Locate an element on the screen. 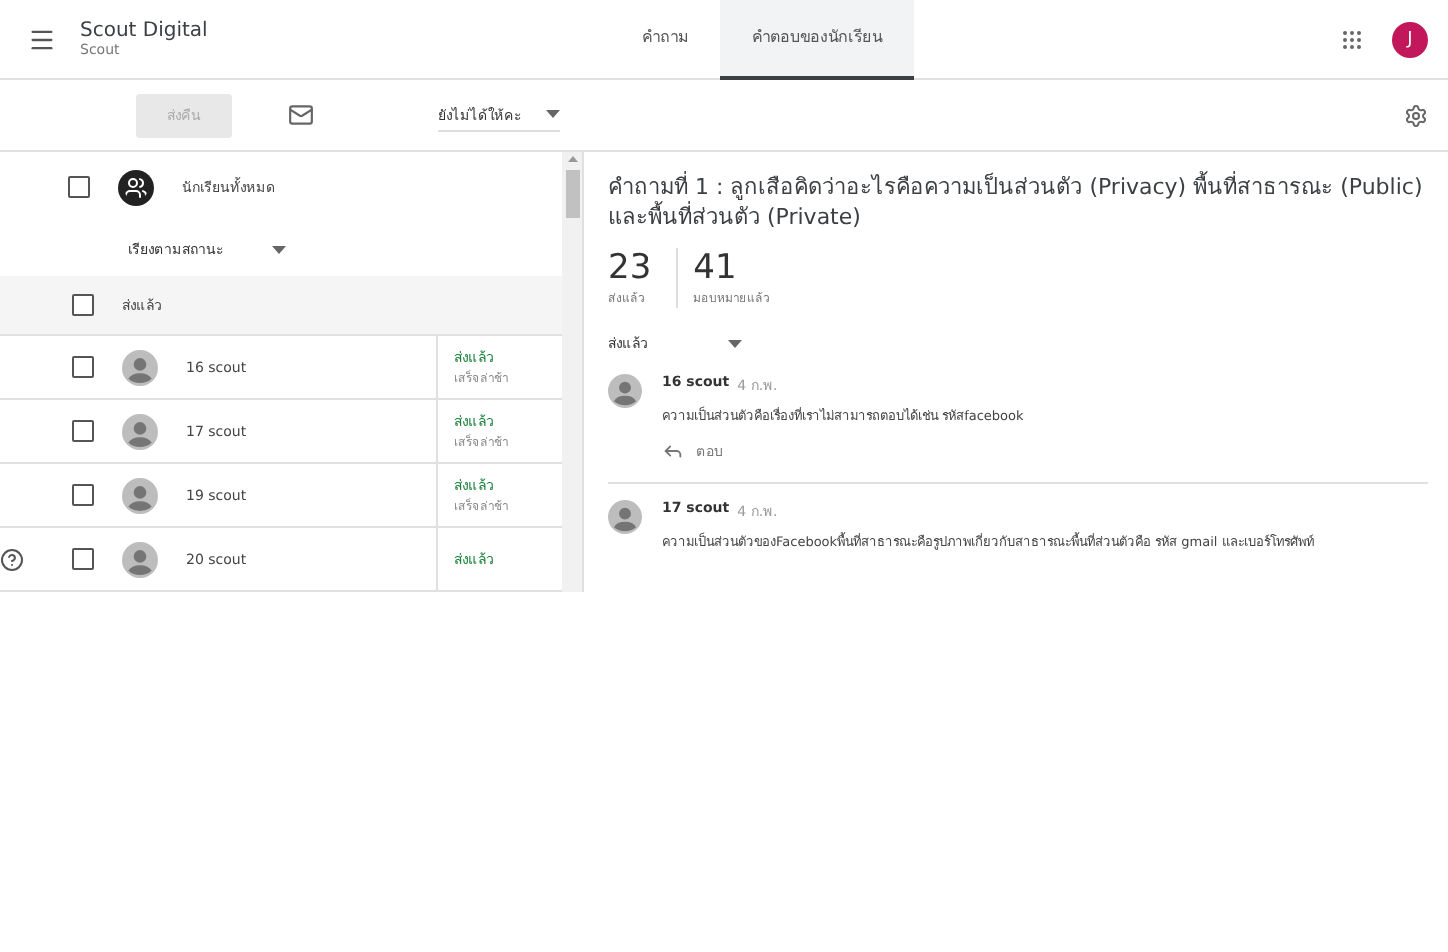  reply-arrow-icon is located at coordinates (673, 451).